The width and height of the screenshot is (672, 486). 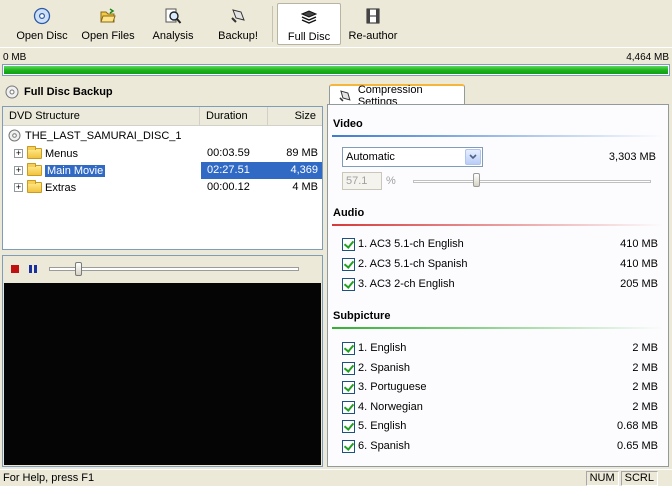 What do you see at coordinates (173, 24) in the screenshot?
I see `analysis-button: Analysis` at bounding box center [173, 24].